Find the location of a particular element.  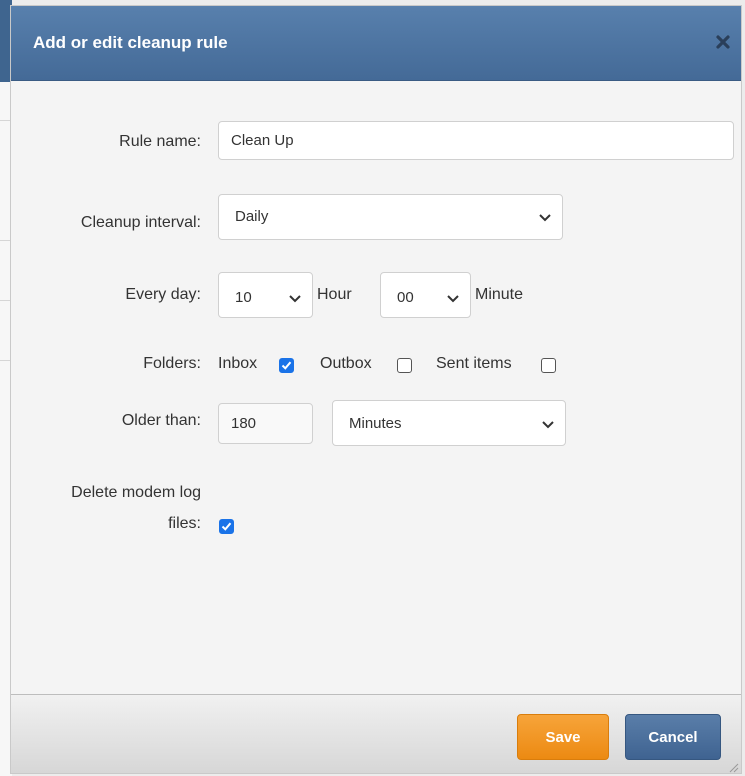

inbox-checkbox is located at coordinates (286, 365).